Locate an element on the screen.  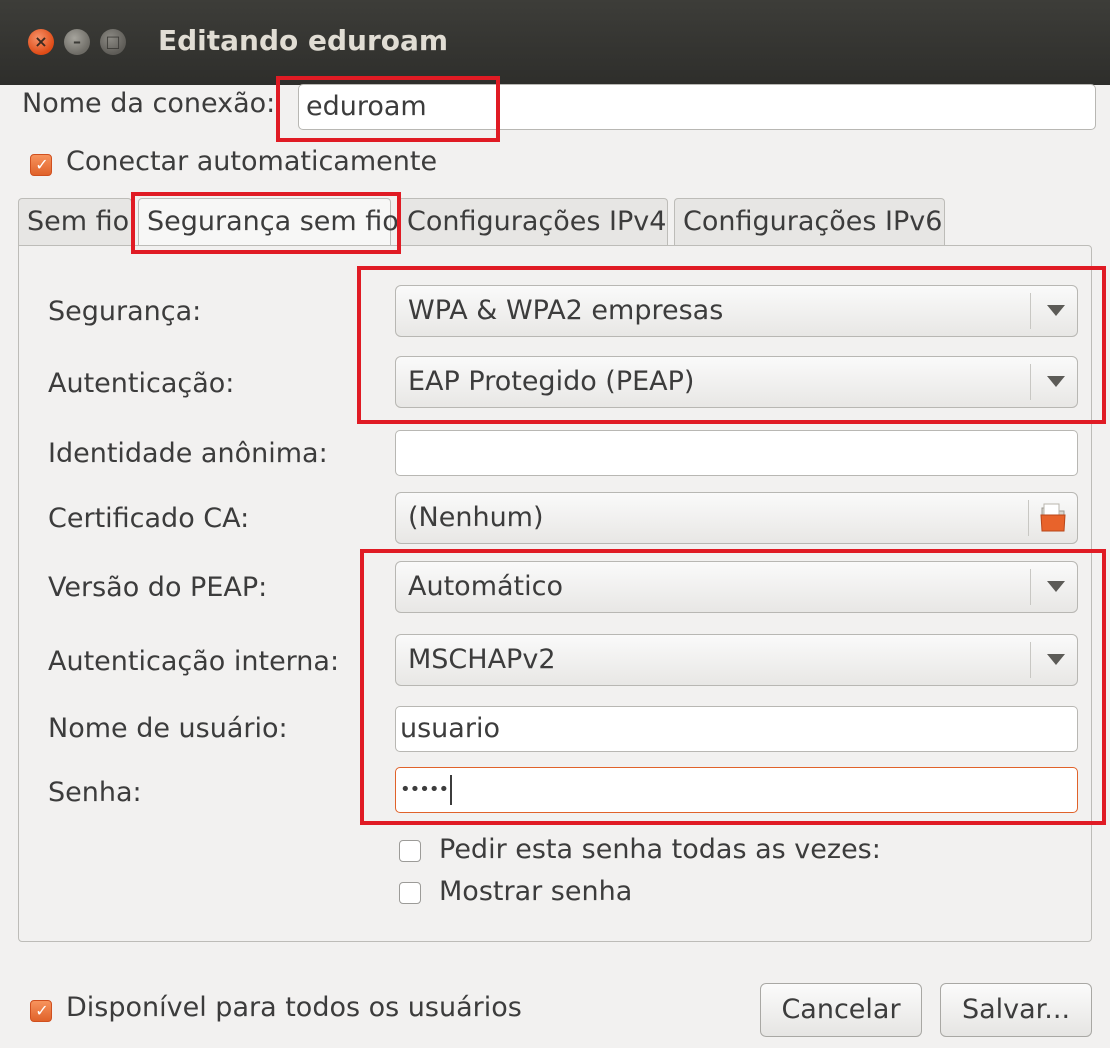
ask-password-label: Pedir esta senha todas as vezes: is located at coordinates (660, 849).